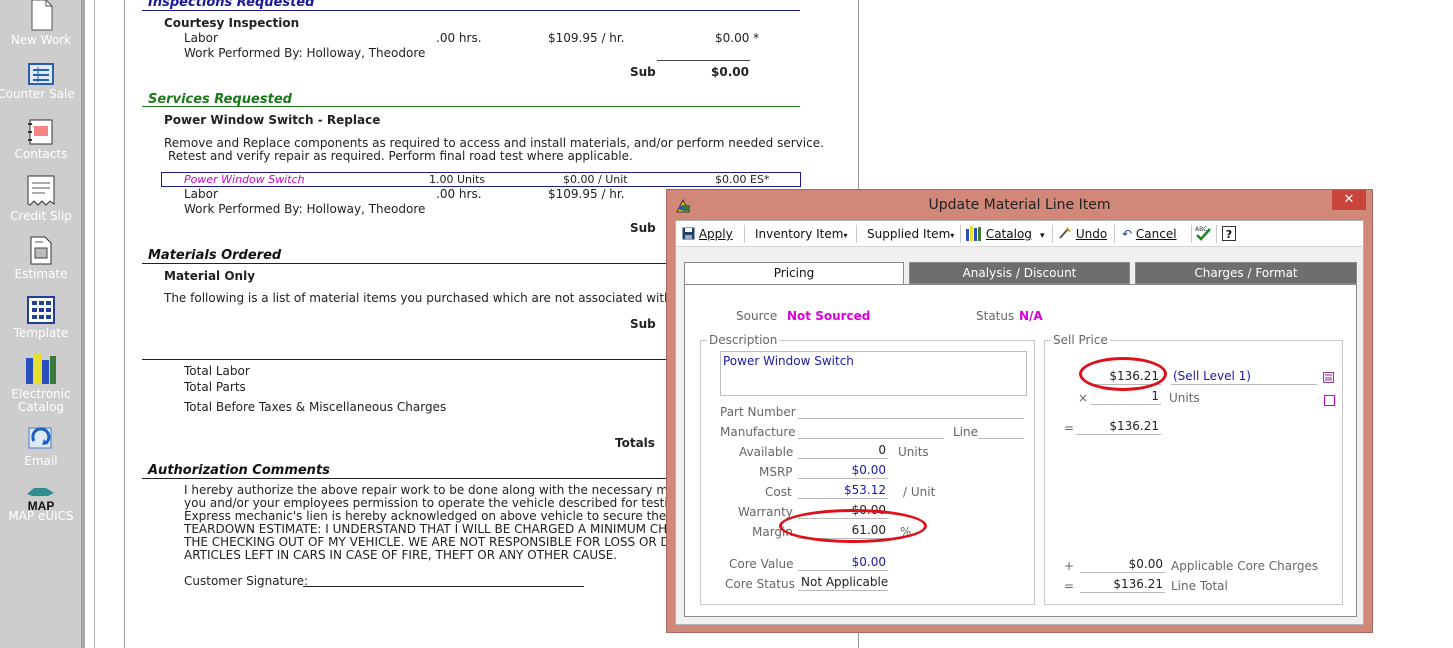 This screenshot has width=1453, height=648. Describe the element at coordinates (42, 15) in the screenshot. I see `new-work-icon` at that location.